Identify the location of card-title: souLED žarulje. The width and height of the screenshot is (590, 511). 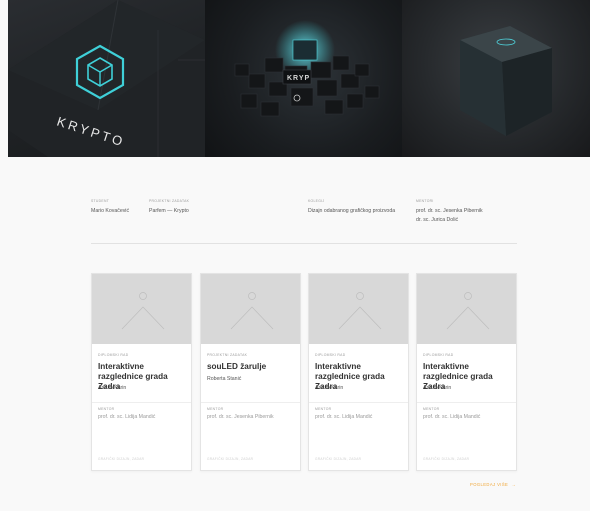
(253, 367).